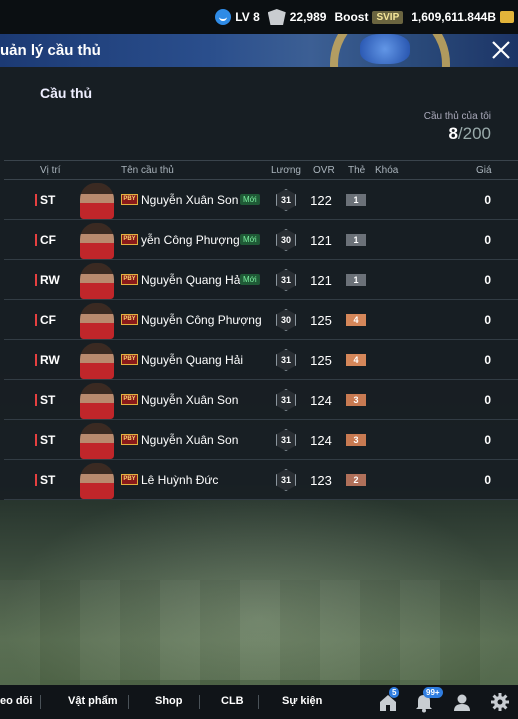  I want to click on col-position: Vị trí, so click(50, 170).